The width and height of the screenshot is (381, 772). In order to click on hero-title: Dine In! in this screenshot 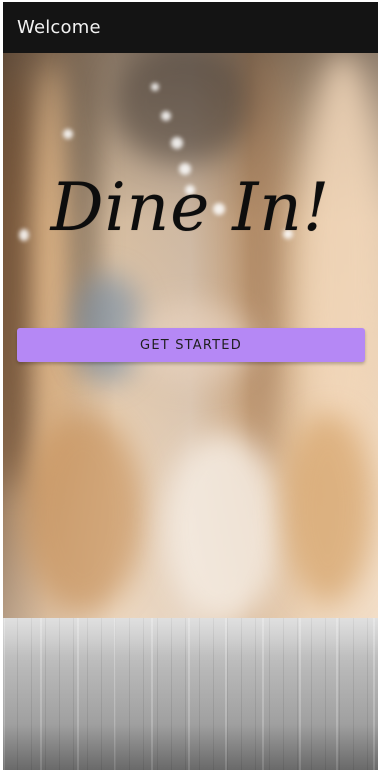, I will do `click(190, 207)`.